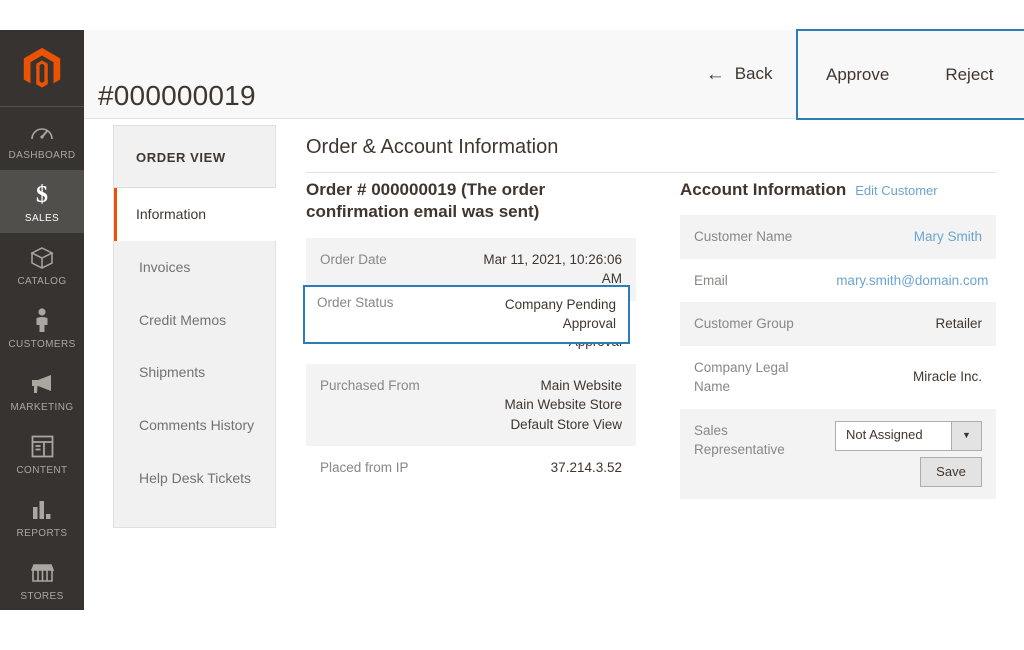 The image size is (1024, 650). I want to click on back-button: ← Back, so click(739, 74).